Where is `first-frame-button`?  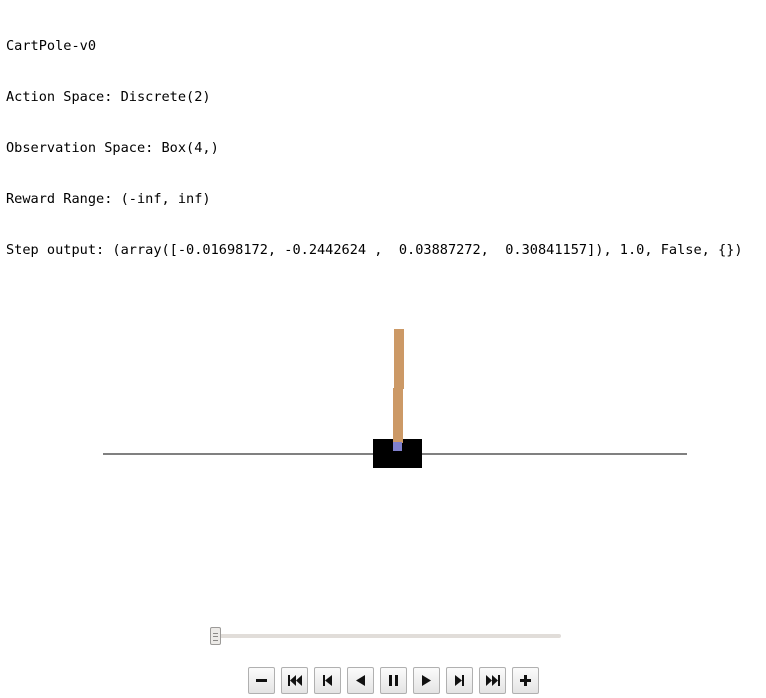
first-frame-button is located at coordinates (294, 680).